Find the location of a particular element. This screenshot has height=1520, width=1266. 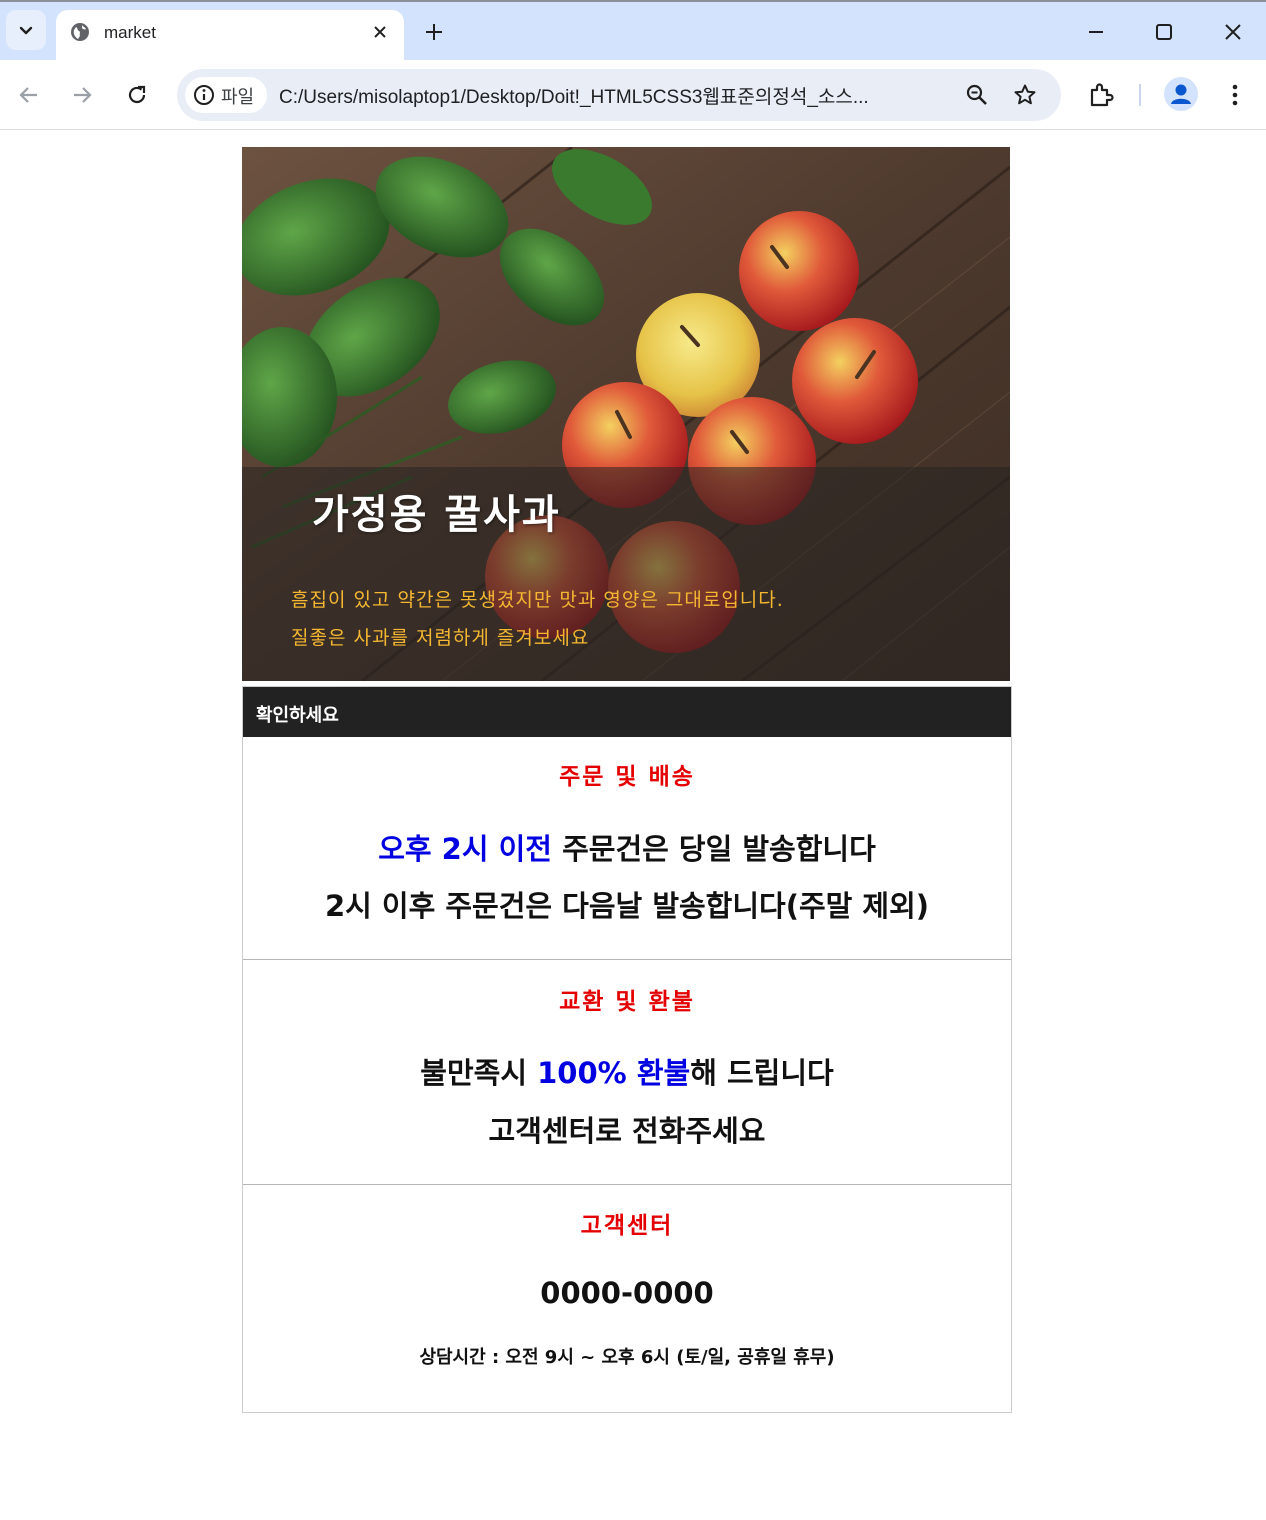

profile-button is located at coordinates (1181, 94).